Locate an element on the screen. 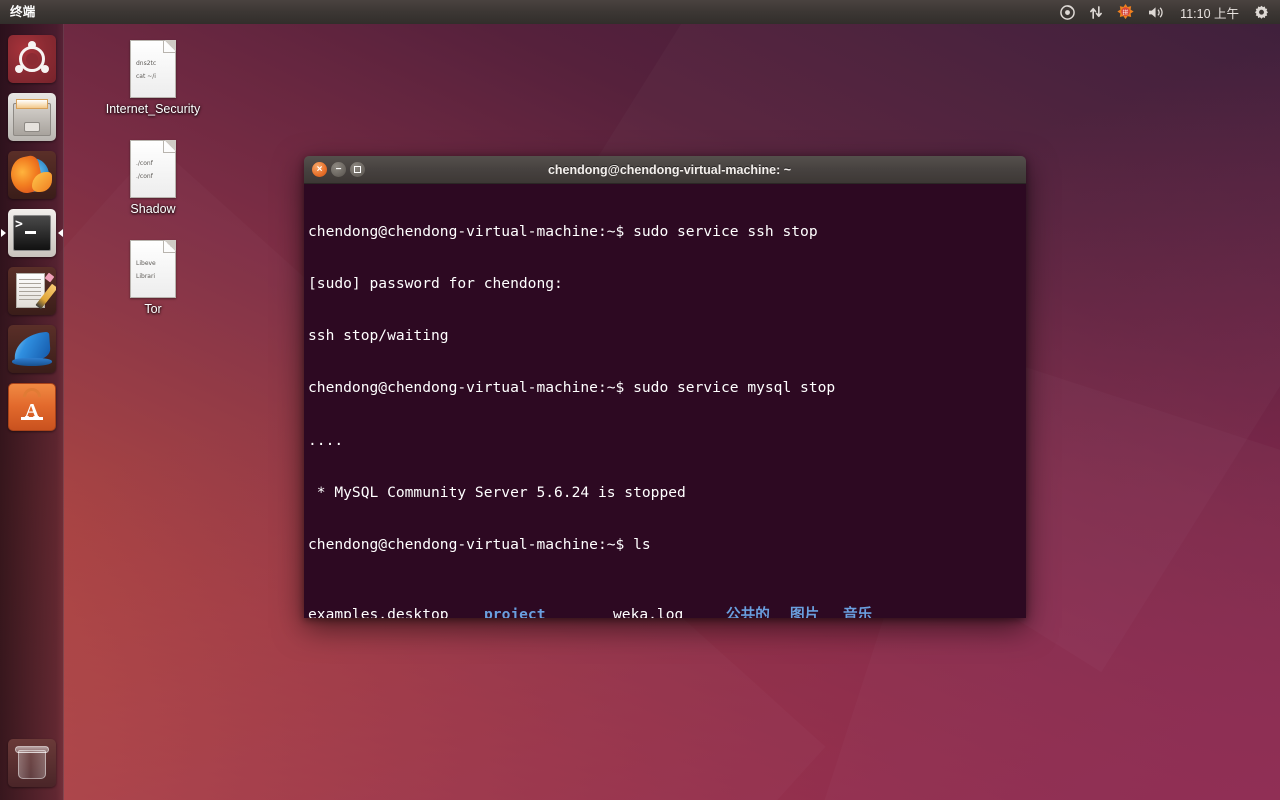 The height and width of the screenshot is (800, 1280). unity-launcher: > A is located at coordinates (32, 412).